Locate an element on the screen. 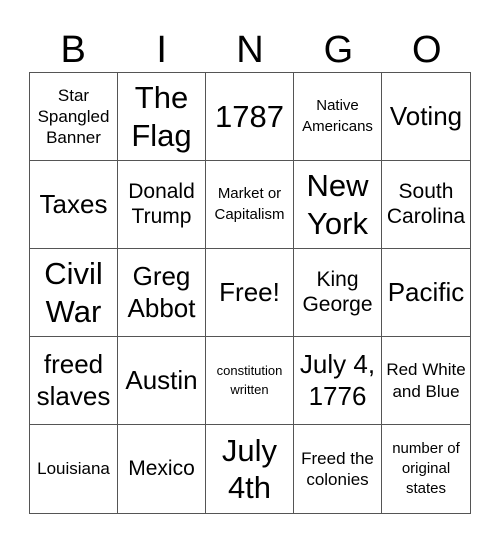 The height and width of the screenshot is (544, 500). bingo-cell: Civil War is located at coordinates (74, 293).